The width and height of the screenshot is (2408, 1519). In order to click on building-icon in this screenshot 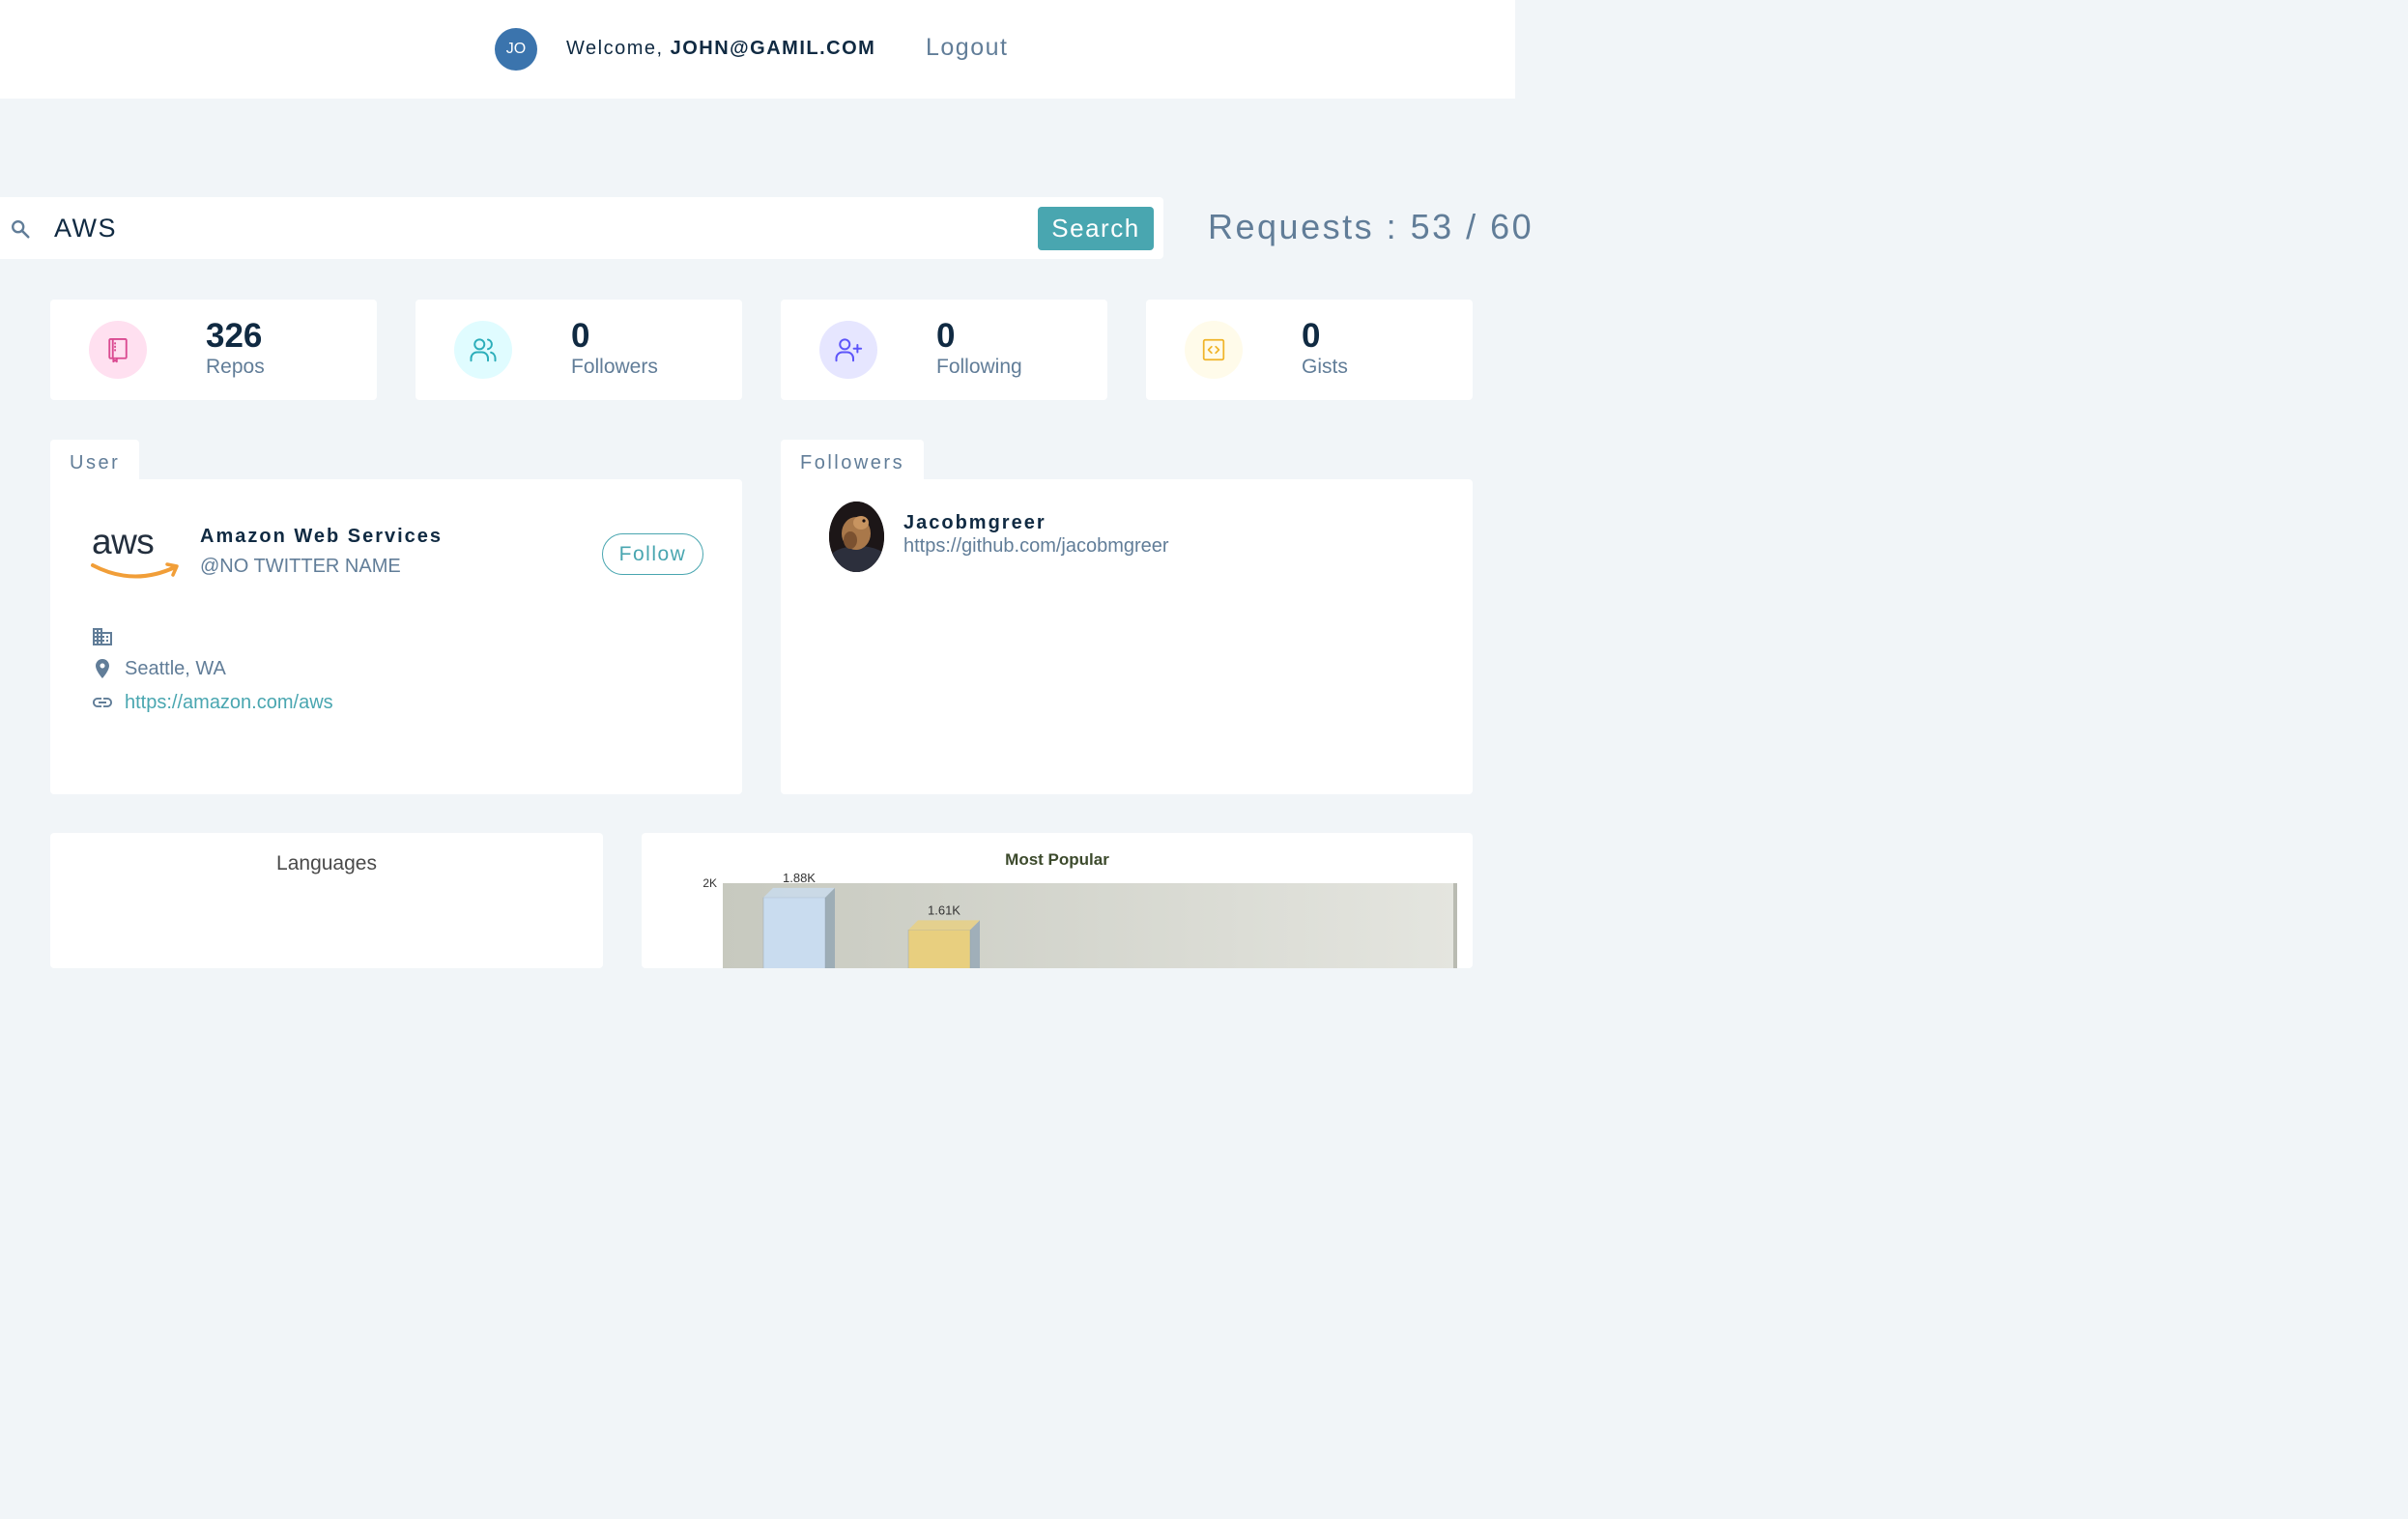, I will do `click(103, 636)`.